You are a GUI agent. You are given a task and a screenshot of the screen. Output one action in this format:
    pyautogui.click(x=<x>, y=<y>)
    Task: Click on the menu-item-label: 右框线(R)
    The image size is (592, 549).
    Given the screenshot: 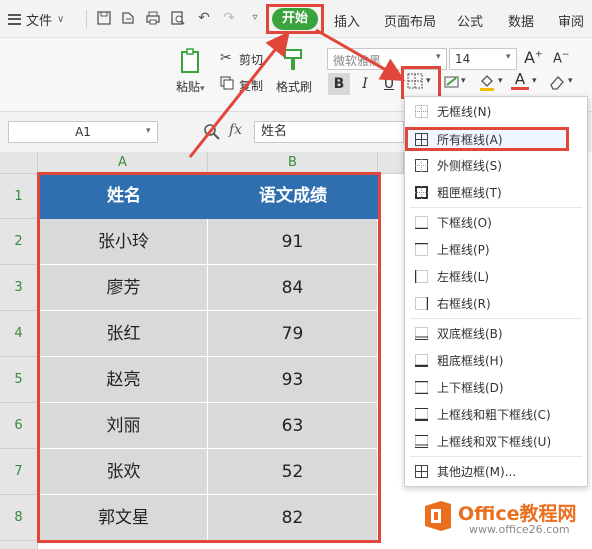 What is the action you would take?
    pyautogui.click(x=464, y=304)
    